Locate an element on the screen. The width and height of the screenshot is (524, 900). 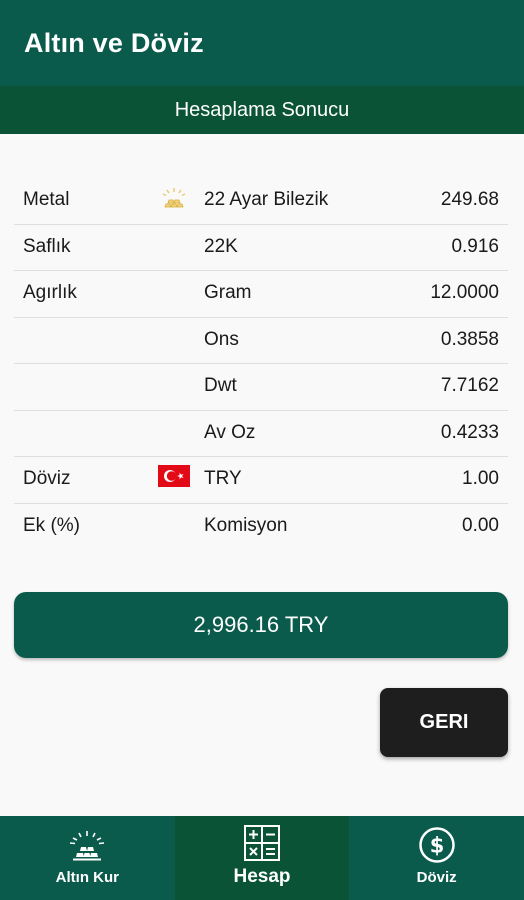
nav-item-altin-kur: Altın Kur is located at coordinates (87, 858).